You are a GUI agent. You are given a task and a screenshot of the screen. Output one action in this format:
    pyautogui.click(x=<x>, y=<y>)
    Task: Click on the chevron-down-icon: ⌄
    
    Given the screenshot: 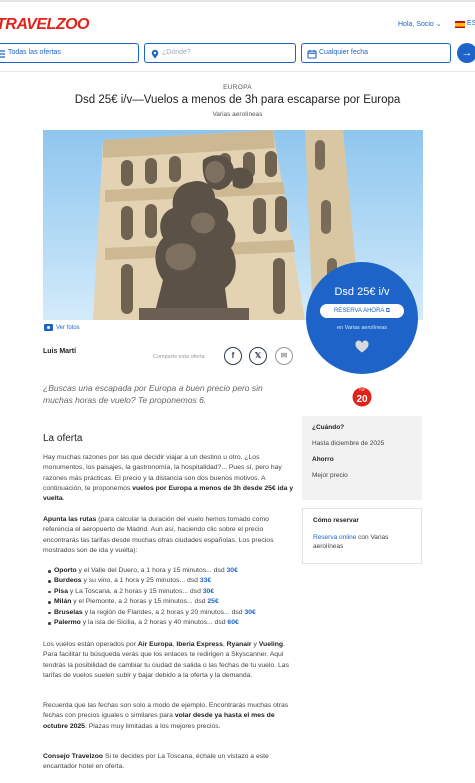 What is the action you would take?
    pyautogui.click(x=438, y=24)
    